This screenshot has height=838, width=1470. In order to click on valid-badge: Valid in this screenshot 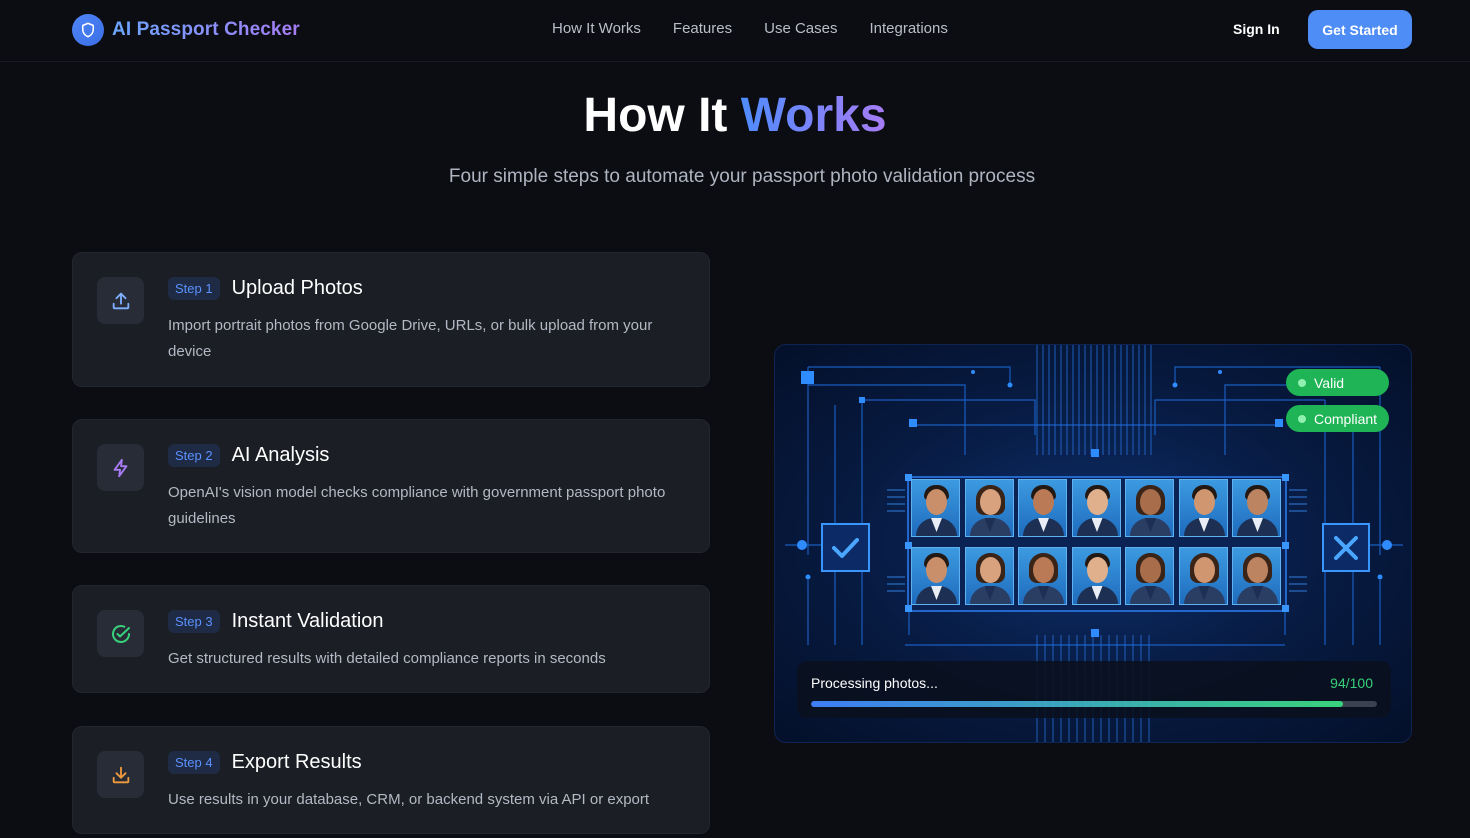, I will do `click(1337, 382)`.